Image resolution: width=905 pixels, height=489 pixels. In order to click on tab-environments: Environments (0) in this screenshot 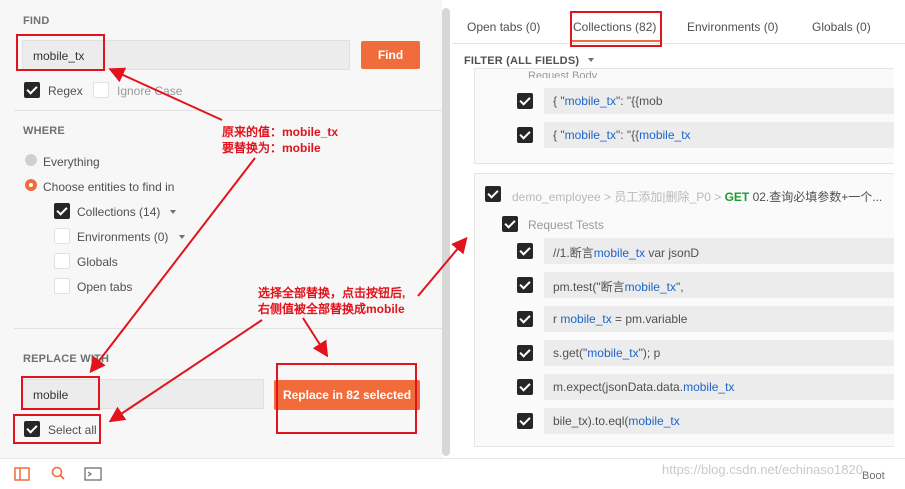, I will do `click(732, 27)`.